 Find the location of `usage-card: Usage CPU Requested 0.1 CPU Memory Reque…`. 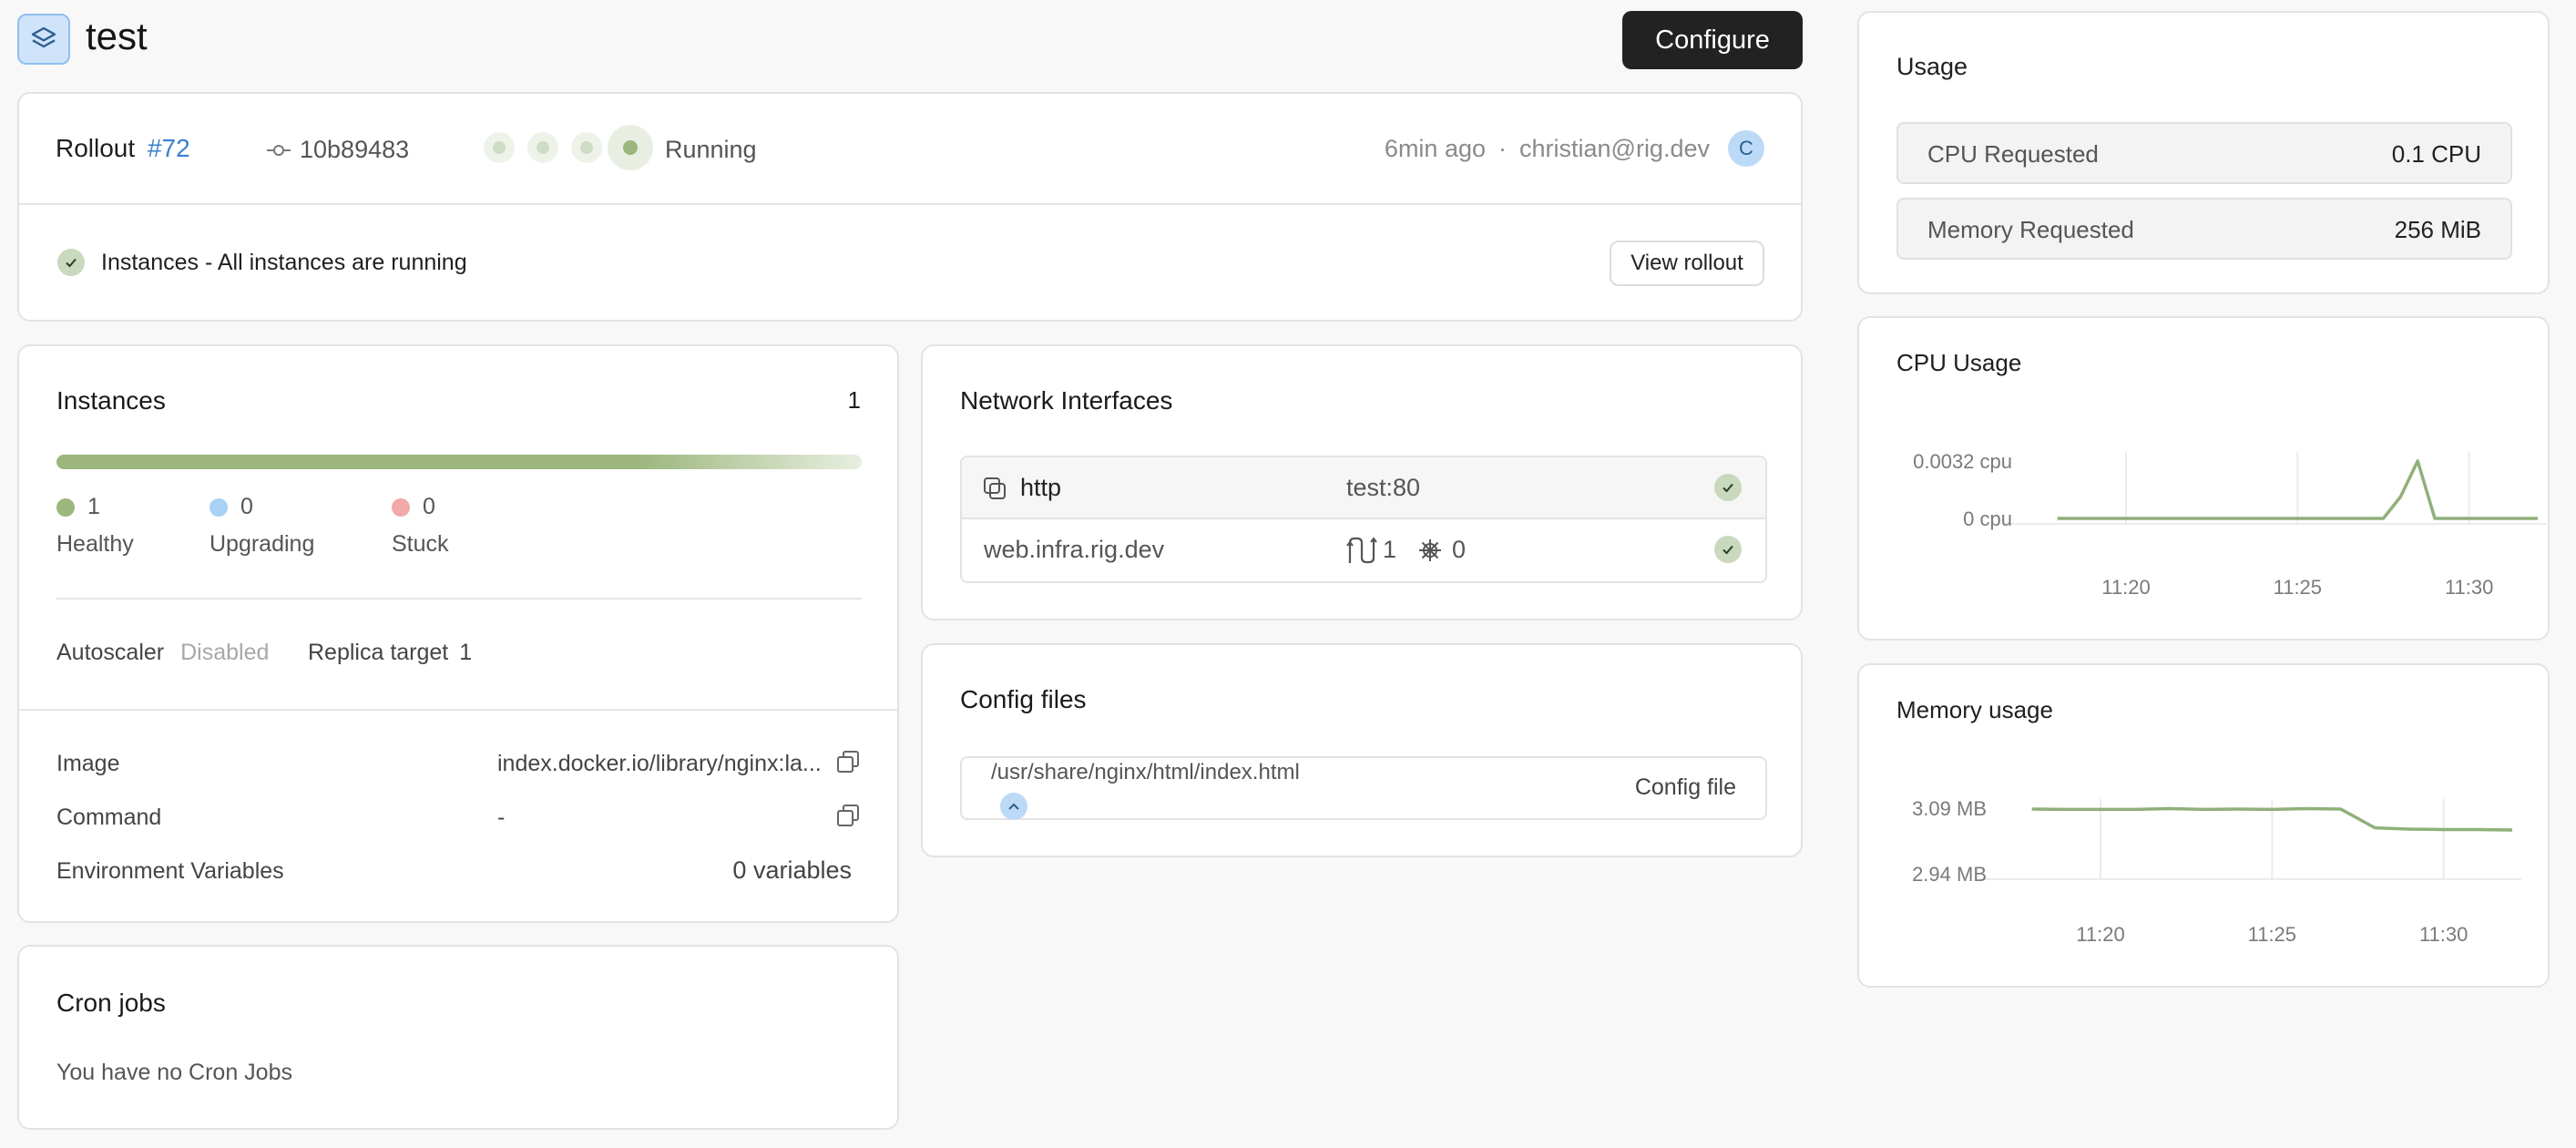

usage-card: Usage CPU Requested 0.1 CPU Memory Reque… is located at coordinates (2203, 153).